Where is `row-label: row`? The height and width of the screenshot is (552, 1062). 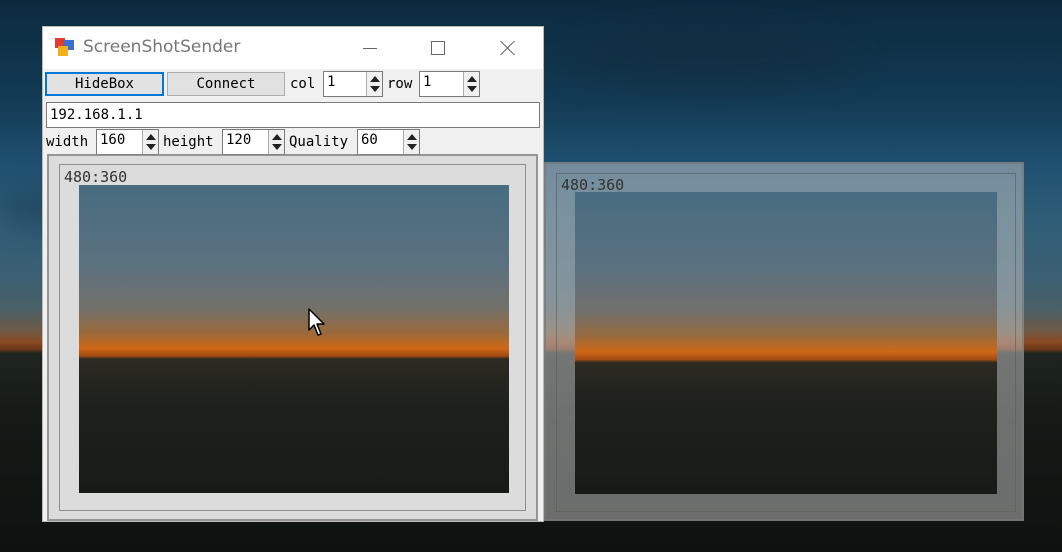 row-label: row is located at coordinates (400, 84).